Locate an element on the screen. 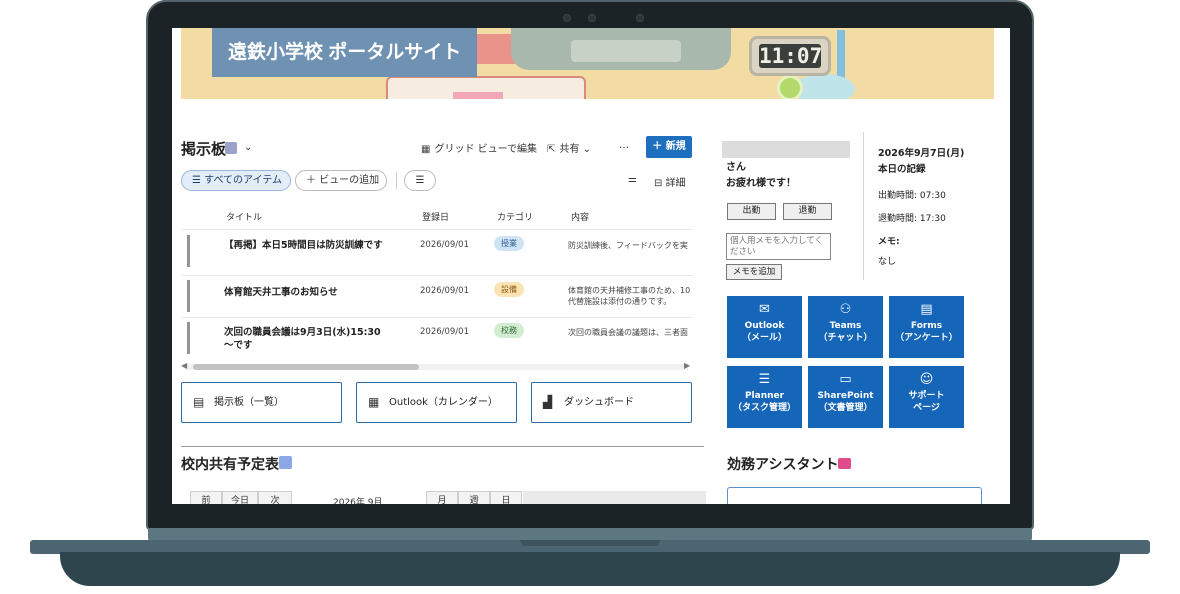 The image size is (1180, 594). row-body-line2: 代替施設は添付の通りです。 is located at coordinates (620, 301).